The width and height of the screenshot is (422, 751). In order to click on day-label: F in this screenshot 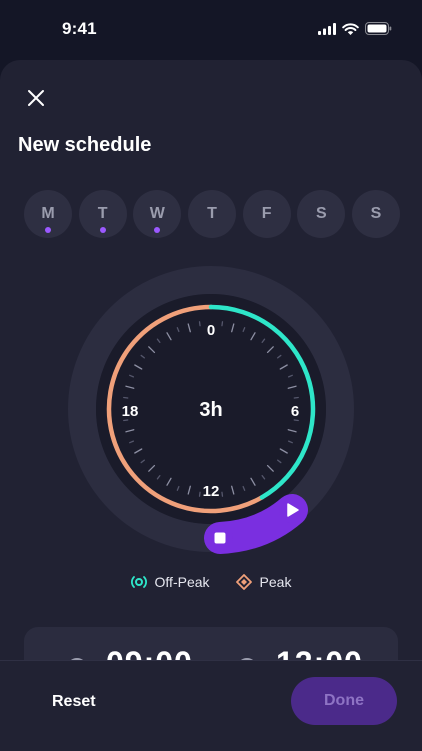, I will do `click(266, 213)`.